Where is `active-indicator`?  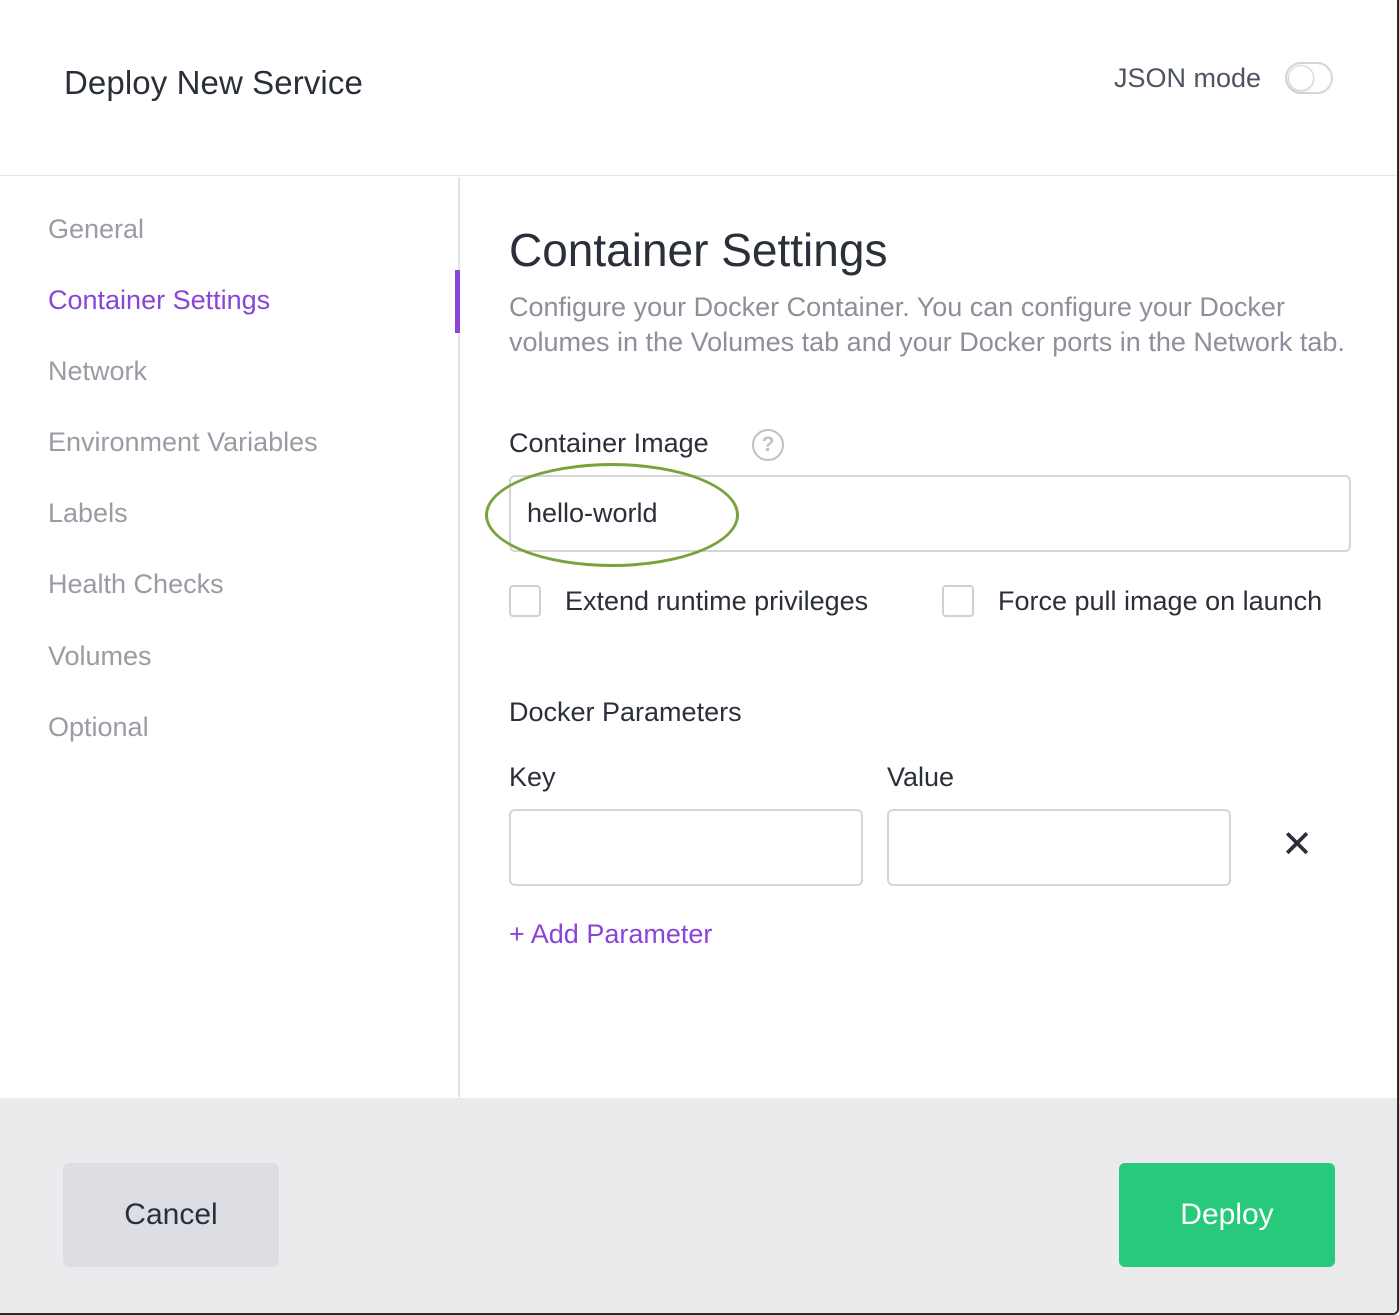 active-indicator is located at coordinates (457, 301).